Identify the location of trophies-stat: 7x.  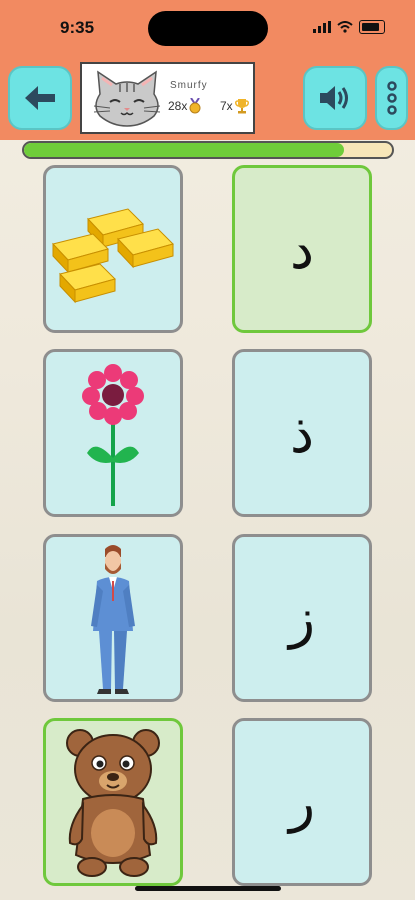
(234, 106).